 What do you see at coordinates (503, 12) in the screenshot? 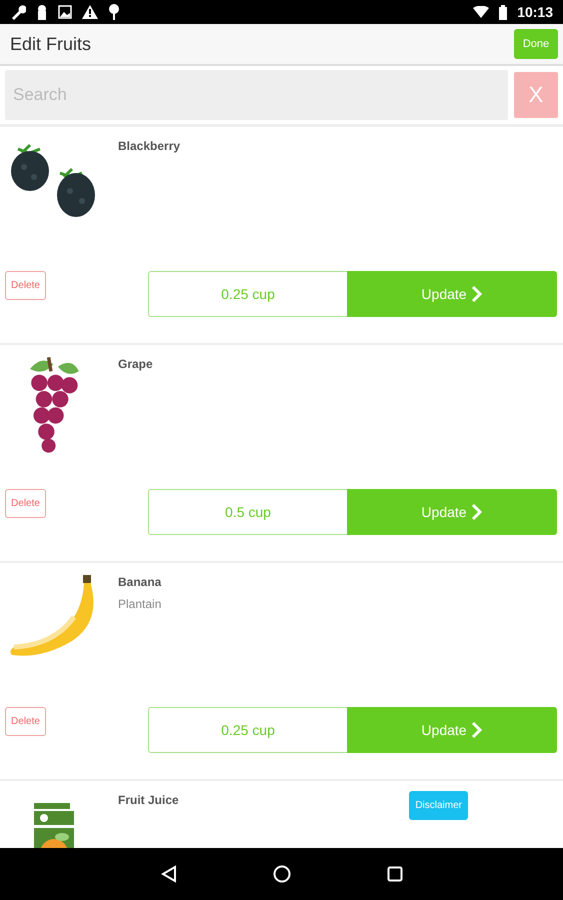
I see `battery-icon` at bounding box center [503, 12].